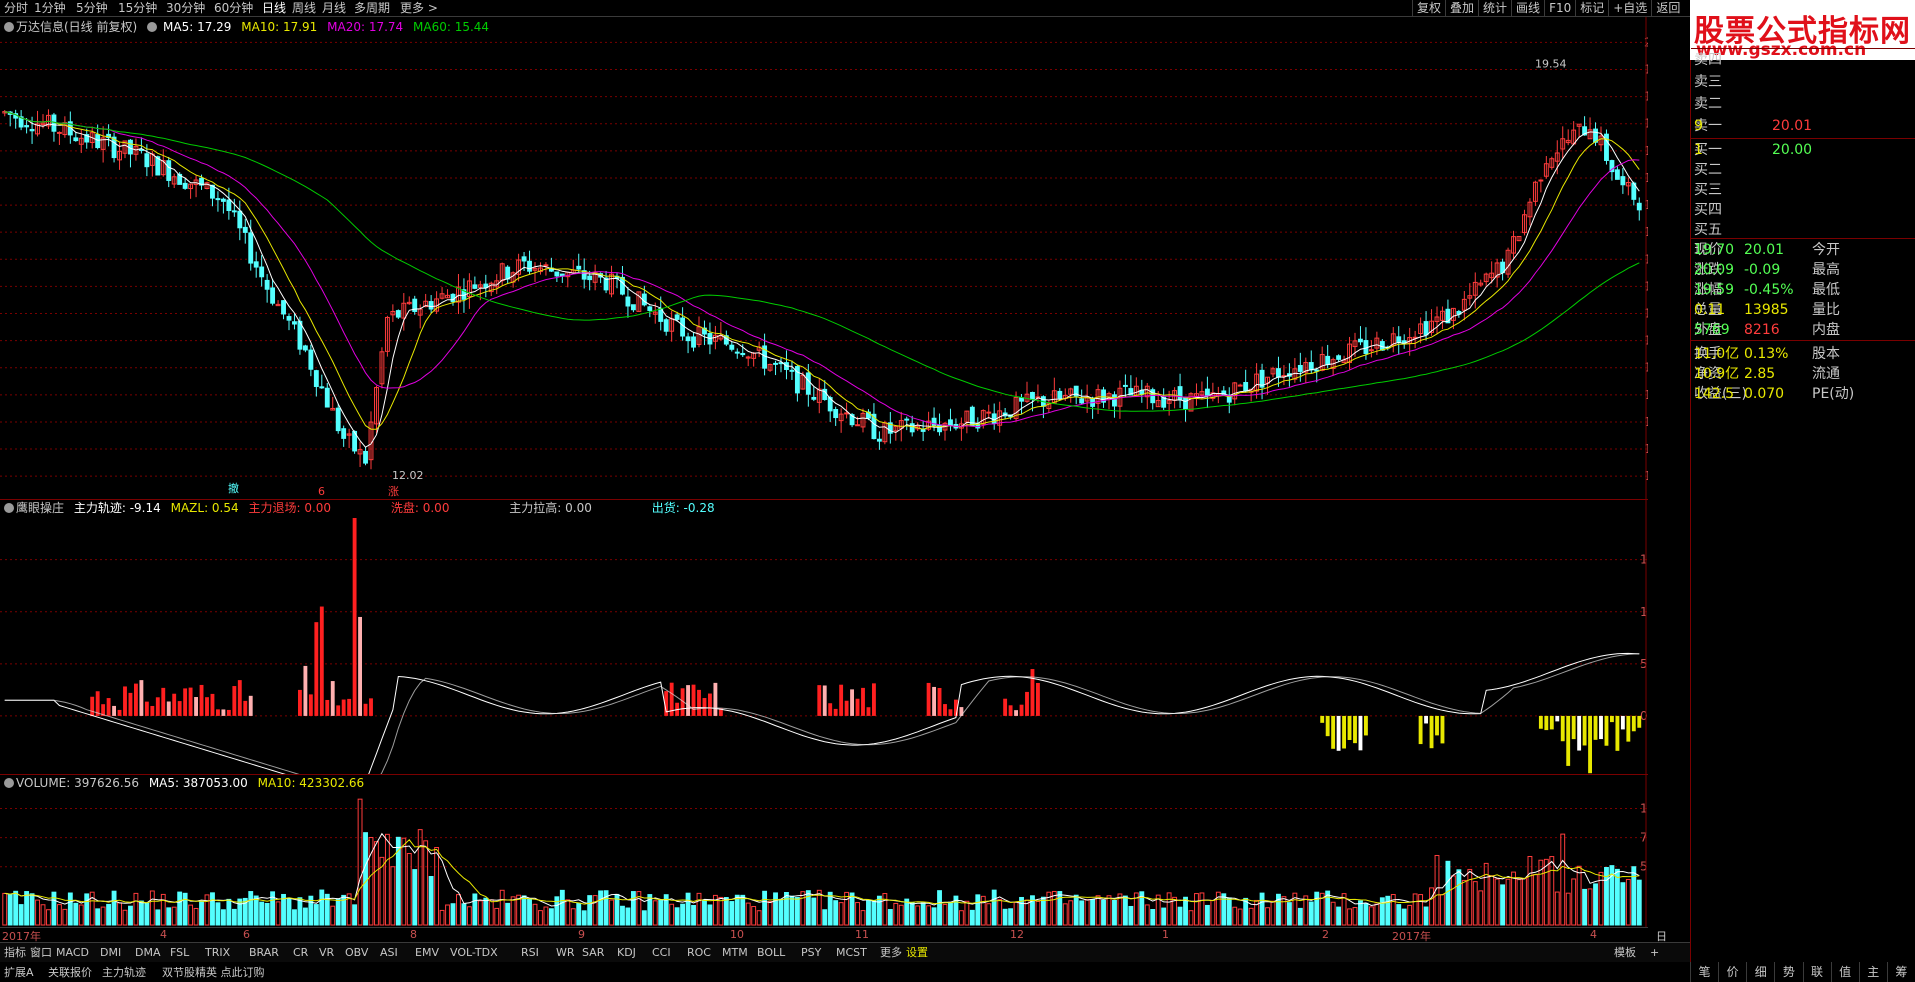 The image size is (1915, 982). What do you see at coordinates (1591, 8) in the screenshot?
I see `mark-button: 标记` at bounding box center [1591, 8].